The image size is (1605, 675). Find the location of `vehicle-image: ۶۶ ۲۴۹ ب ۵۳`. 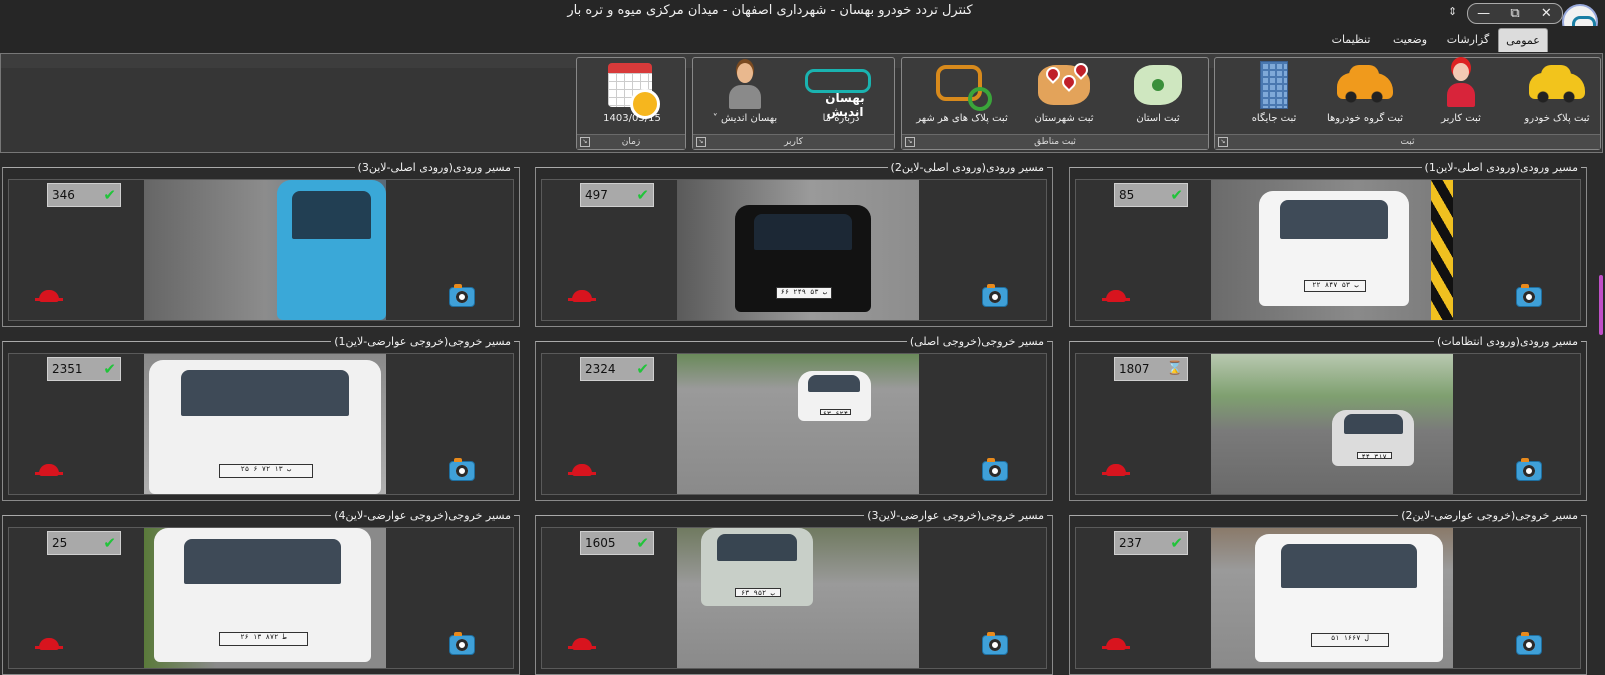

vehicle-image: ۶۶ ۲۴۹ ب ۵۳ is located at coordinates (803, 258).